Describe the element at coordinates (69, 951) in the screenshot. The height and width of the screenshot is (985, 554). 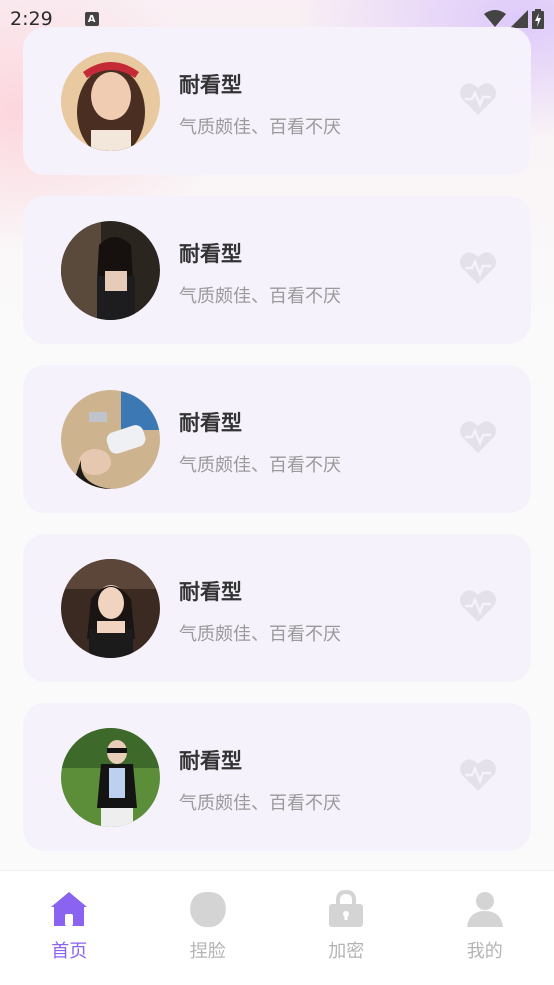
I see `tab-label: 首页` at that location.